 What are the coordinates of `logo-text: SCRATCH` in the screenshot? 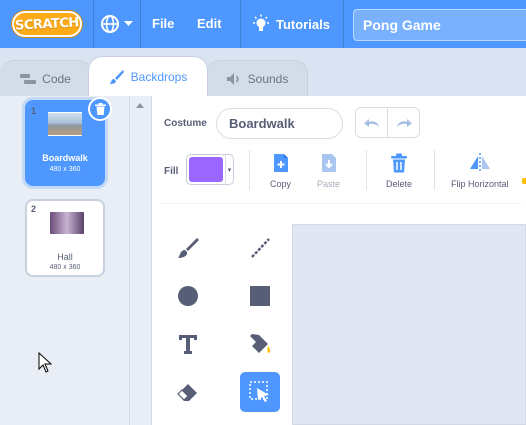 It's located at (47, 24).